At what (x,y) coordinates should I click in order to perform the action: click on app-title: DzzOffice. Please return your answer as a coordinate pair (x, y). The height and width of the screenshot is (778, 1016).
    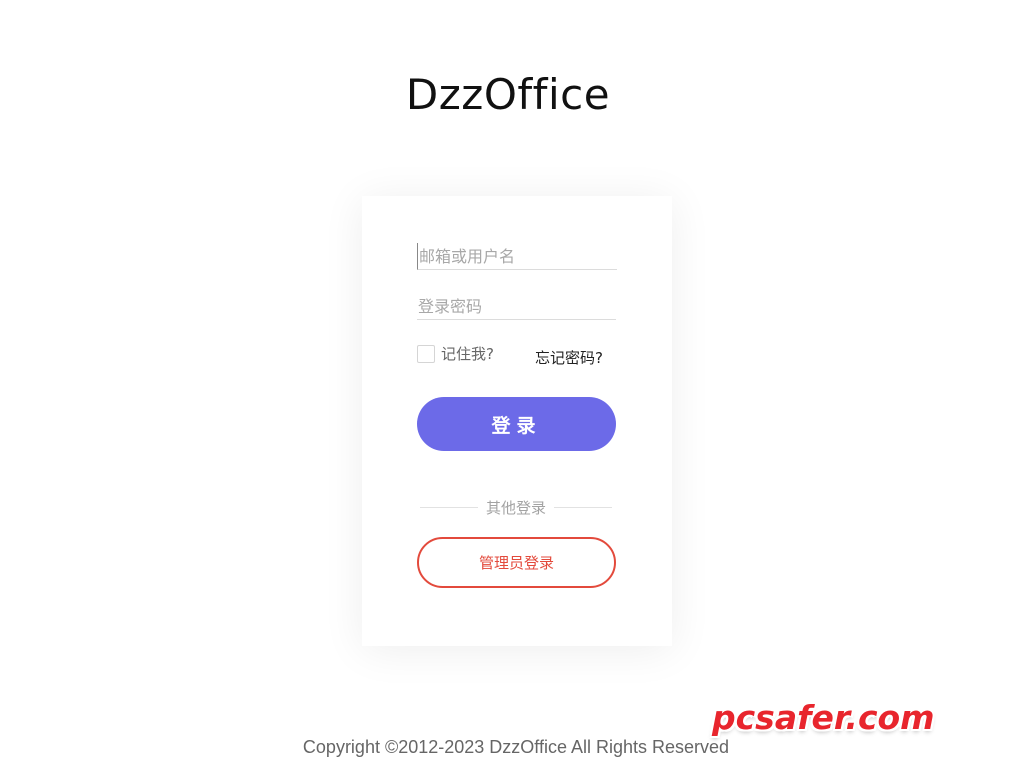
    Looking at the image, I should click on (508, 94).